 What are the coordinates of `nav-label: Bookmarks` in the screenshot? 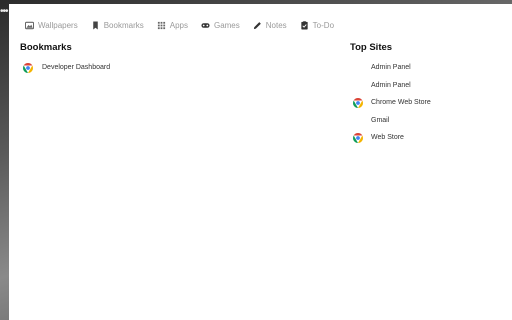 It's located at (123, 25).